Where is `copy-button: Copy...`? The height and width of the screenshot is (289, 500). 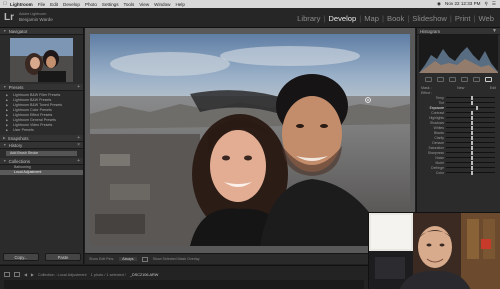 copy-button: Copy... is located at coordinates (21, 257).